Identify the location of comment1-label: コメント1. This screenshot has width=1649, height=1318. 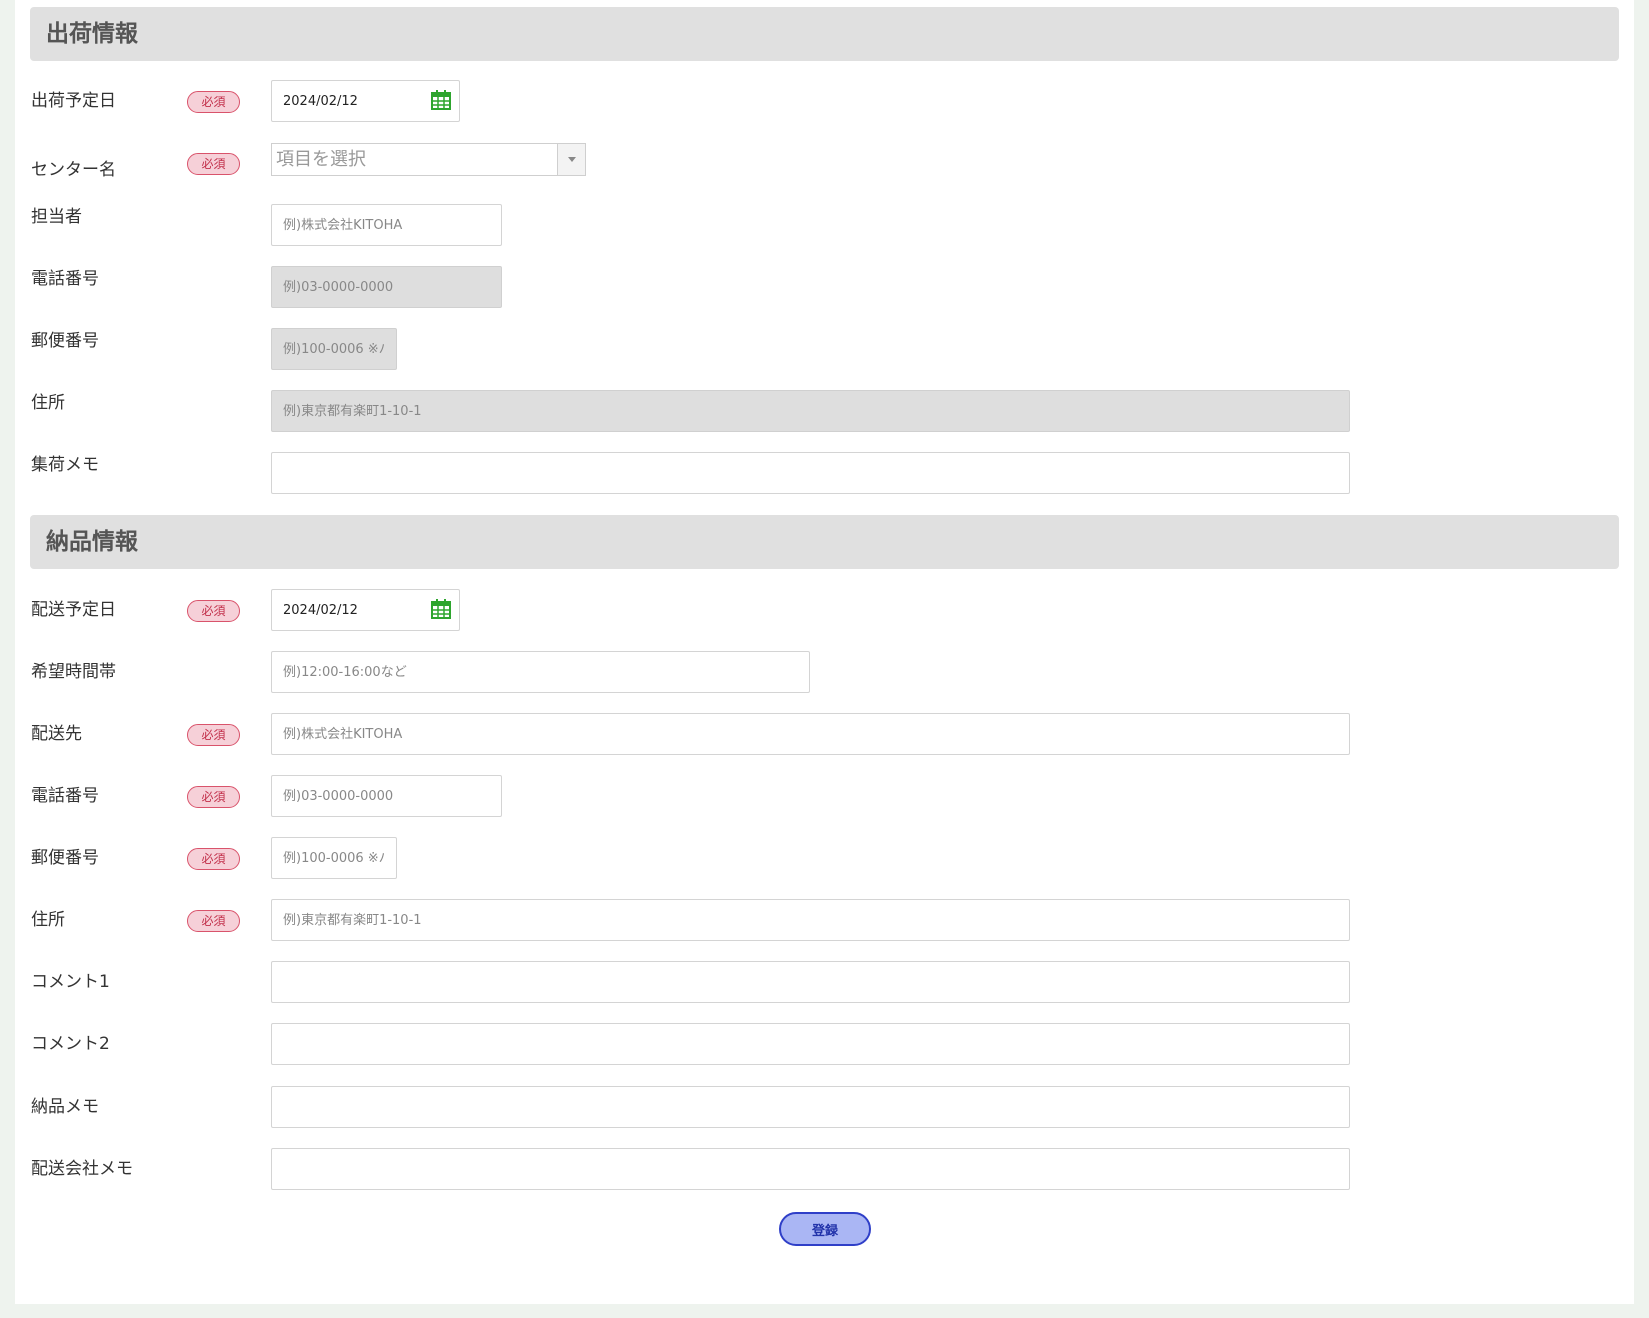
(70, 982).